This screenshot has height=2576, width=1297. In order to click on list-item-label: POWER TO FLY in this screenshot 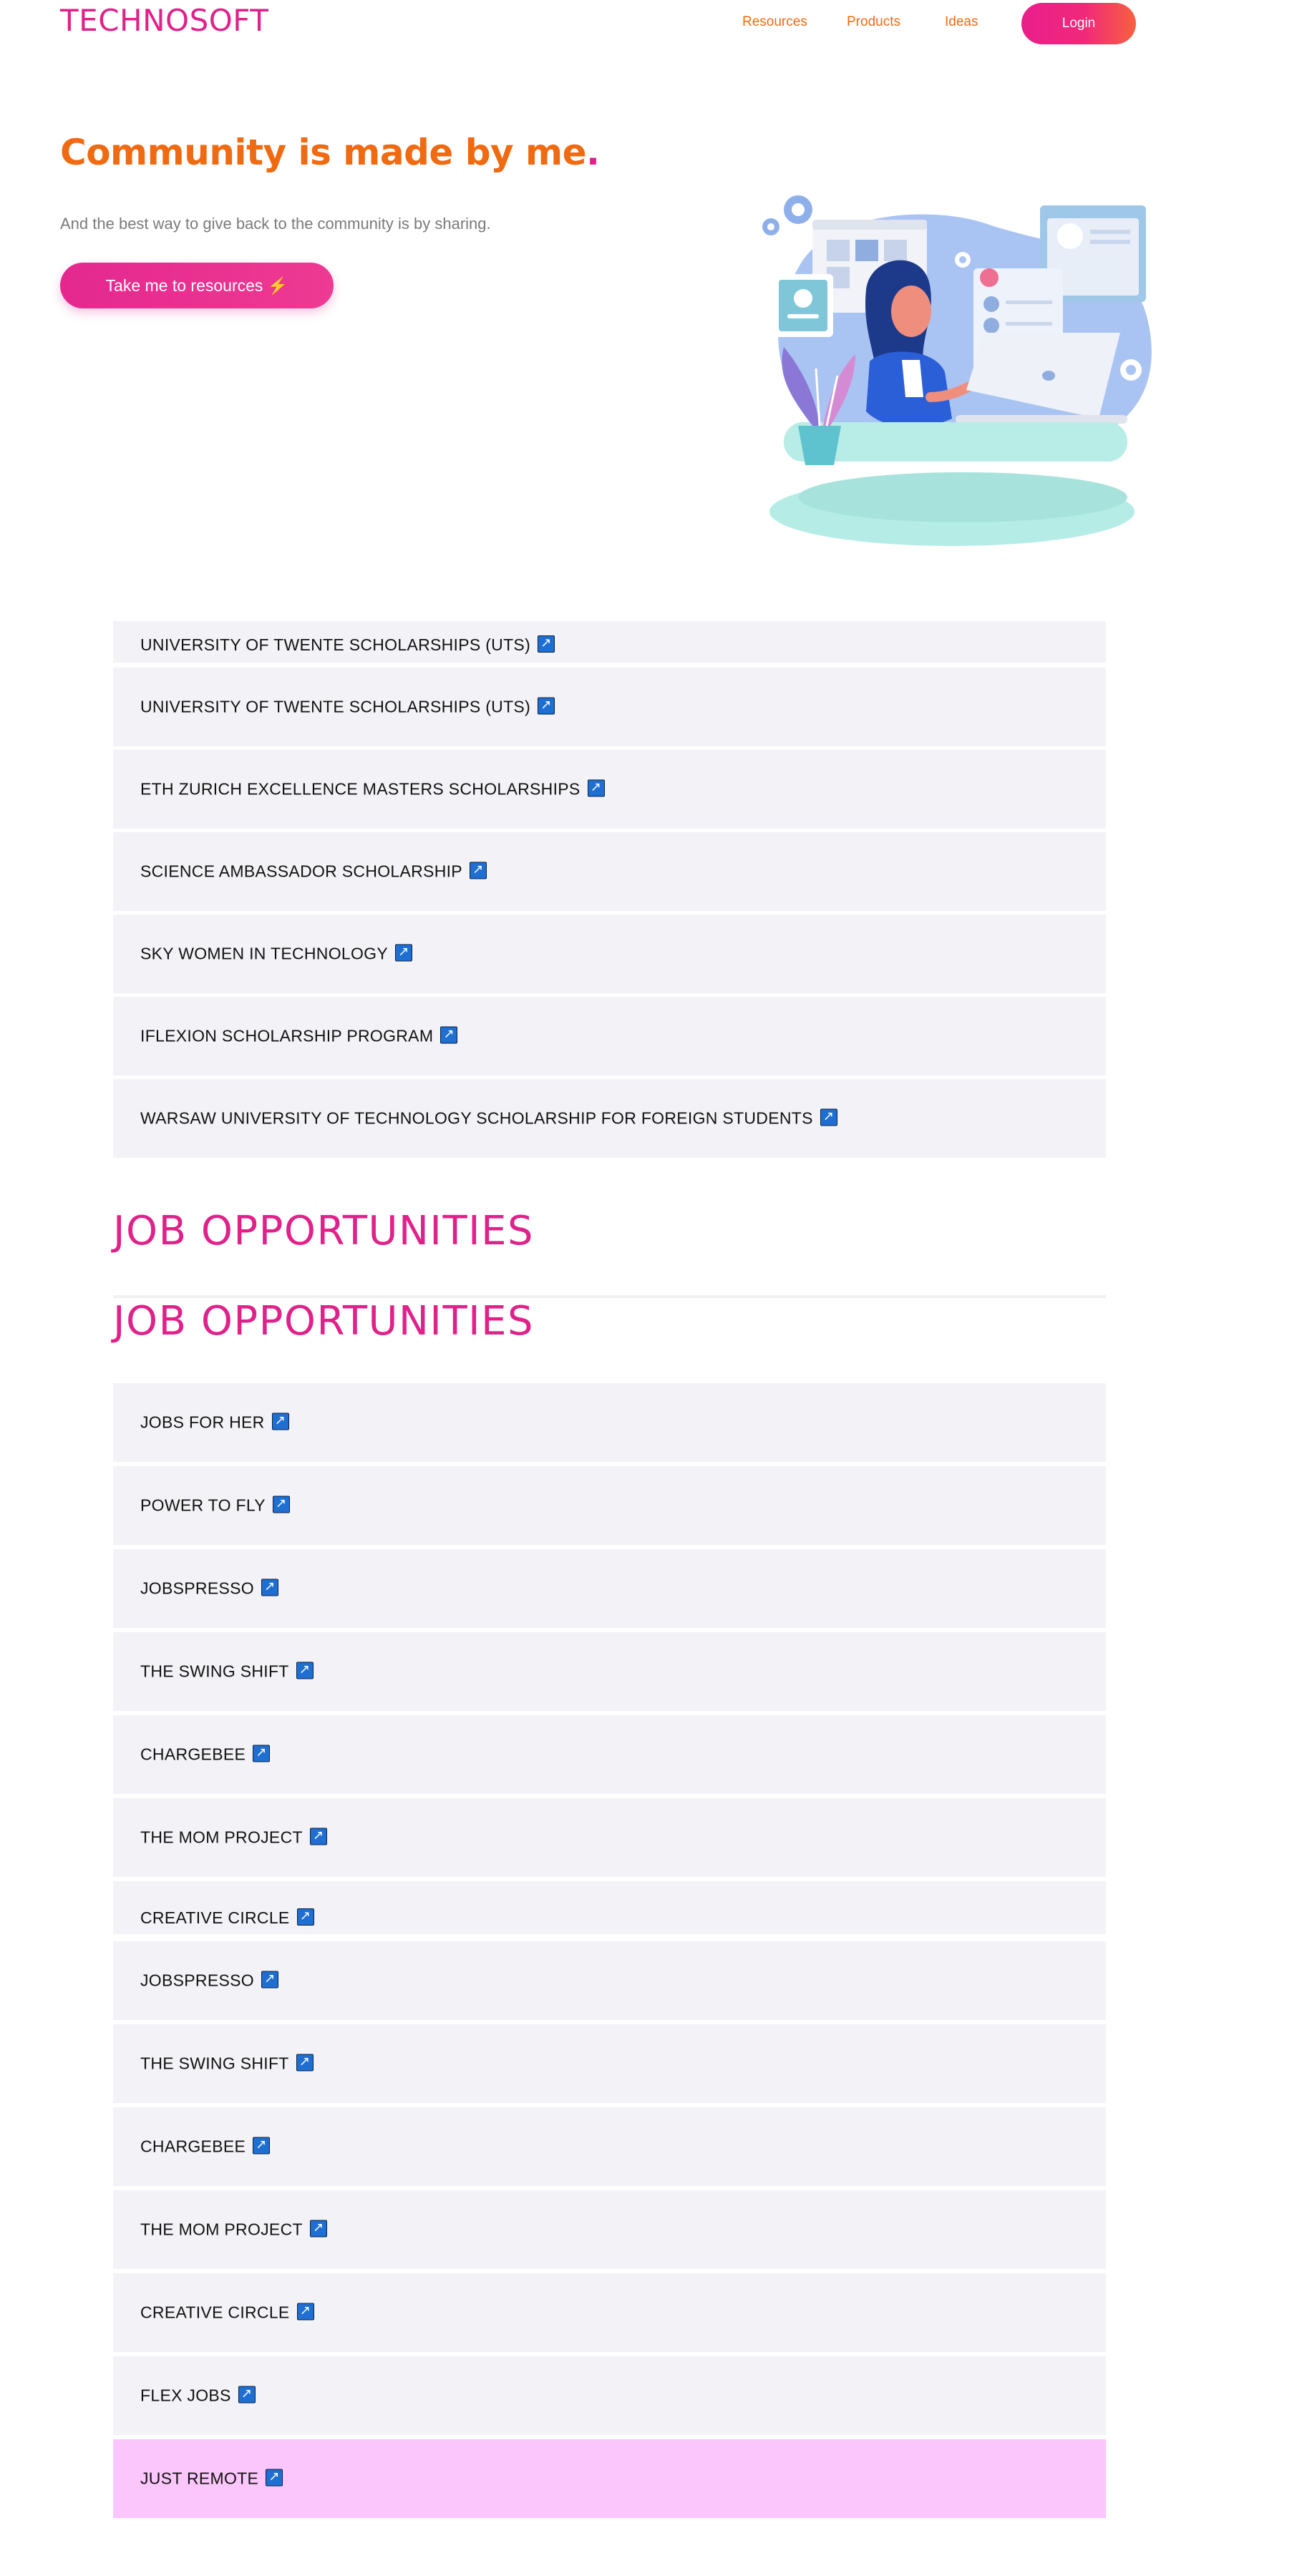, I will do `click(203, 1505)`.